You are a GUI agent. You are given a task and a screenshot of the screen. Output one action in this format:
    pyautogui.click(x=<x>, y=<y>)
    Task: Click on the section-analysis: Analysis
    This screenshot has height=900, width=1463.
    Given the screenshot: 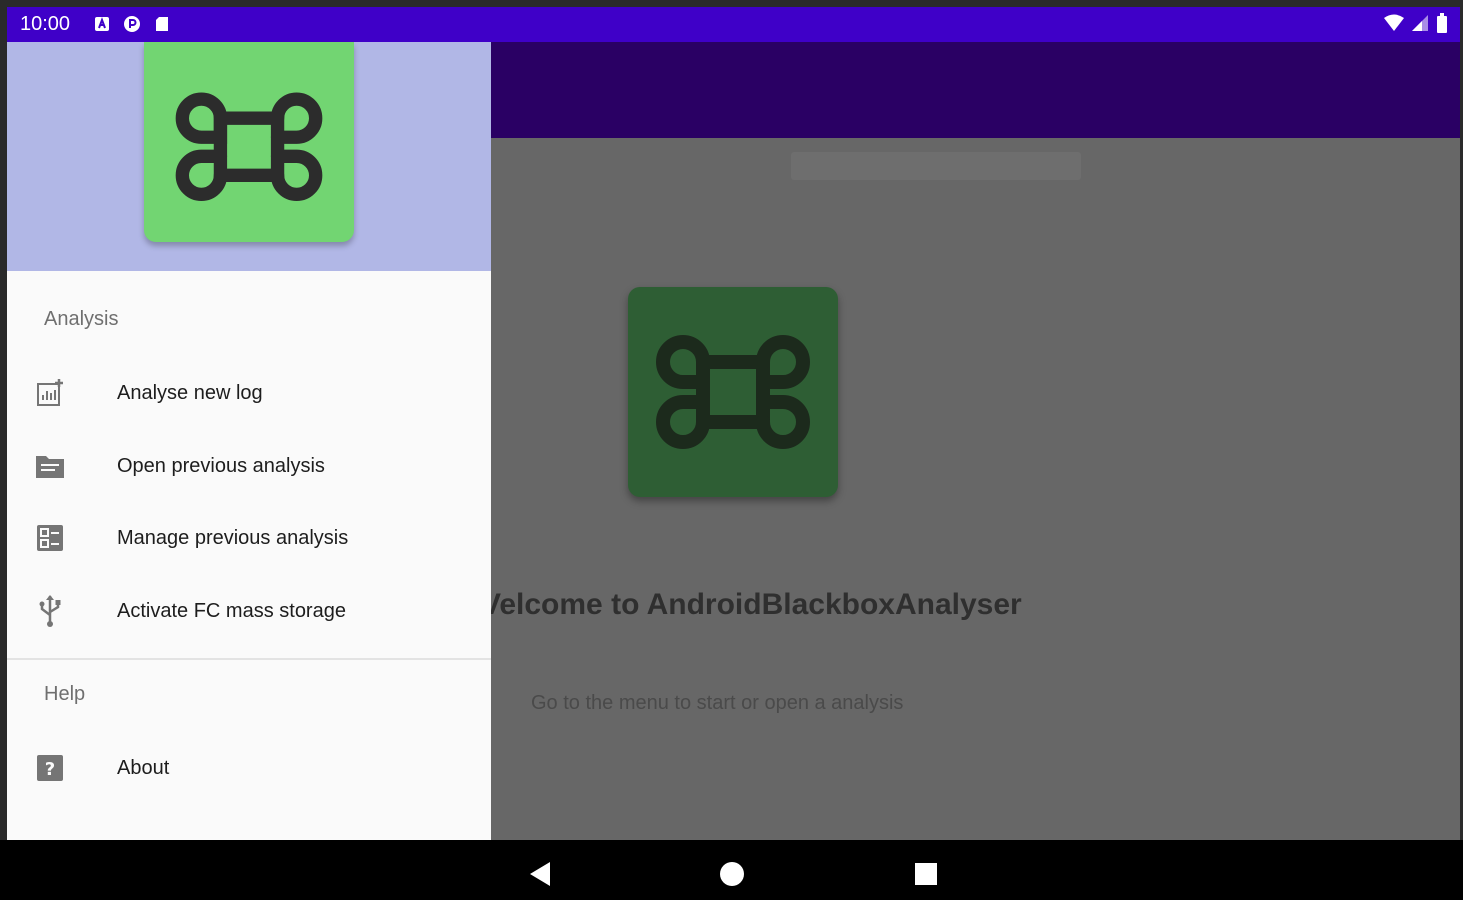 What is the action you would take?
    pyautogui.click(x=81, y=319)
    